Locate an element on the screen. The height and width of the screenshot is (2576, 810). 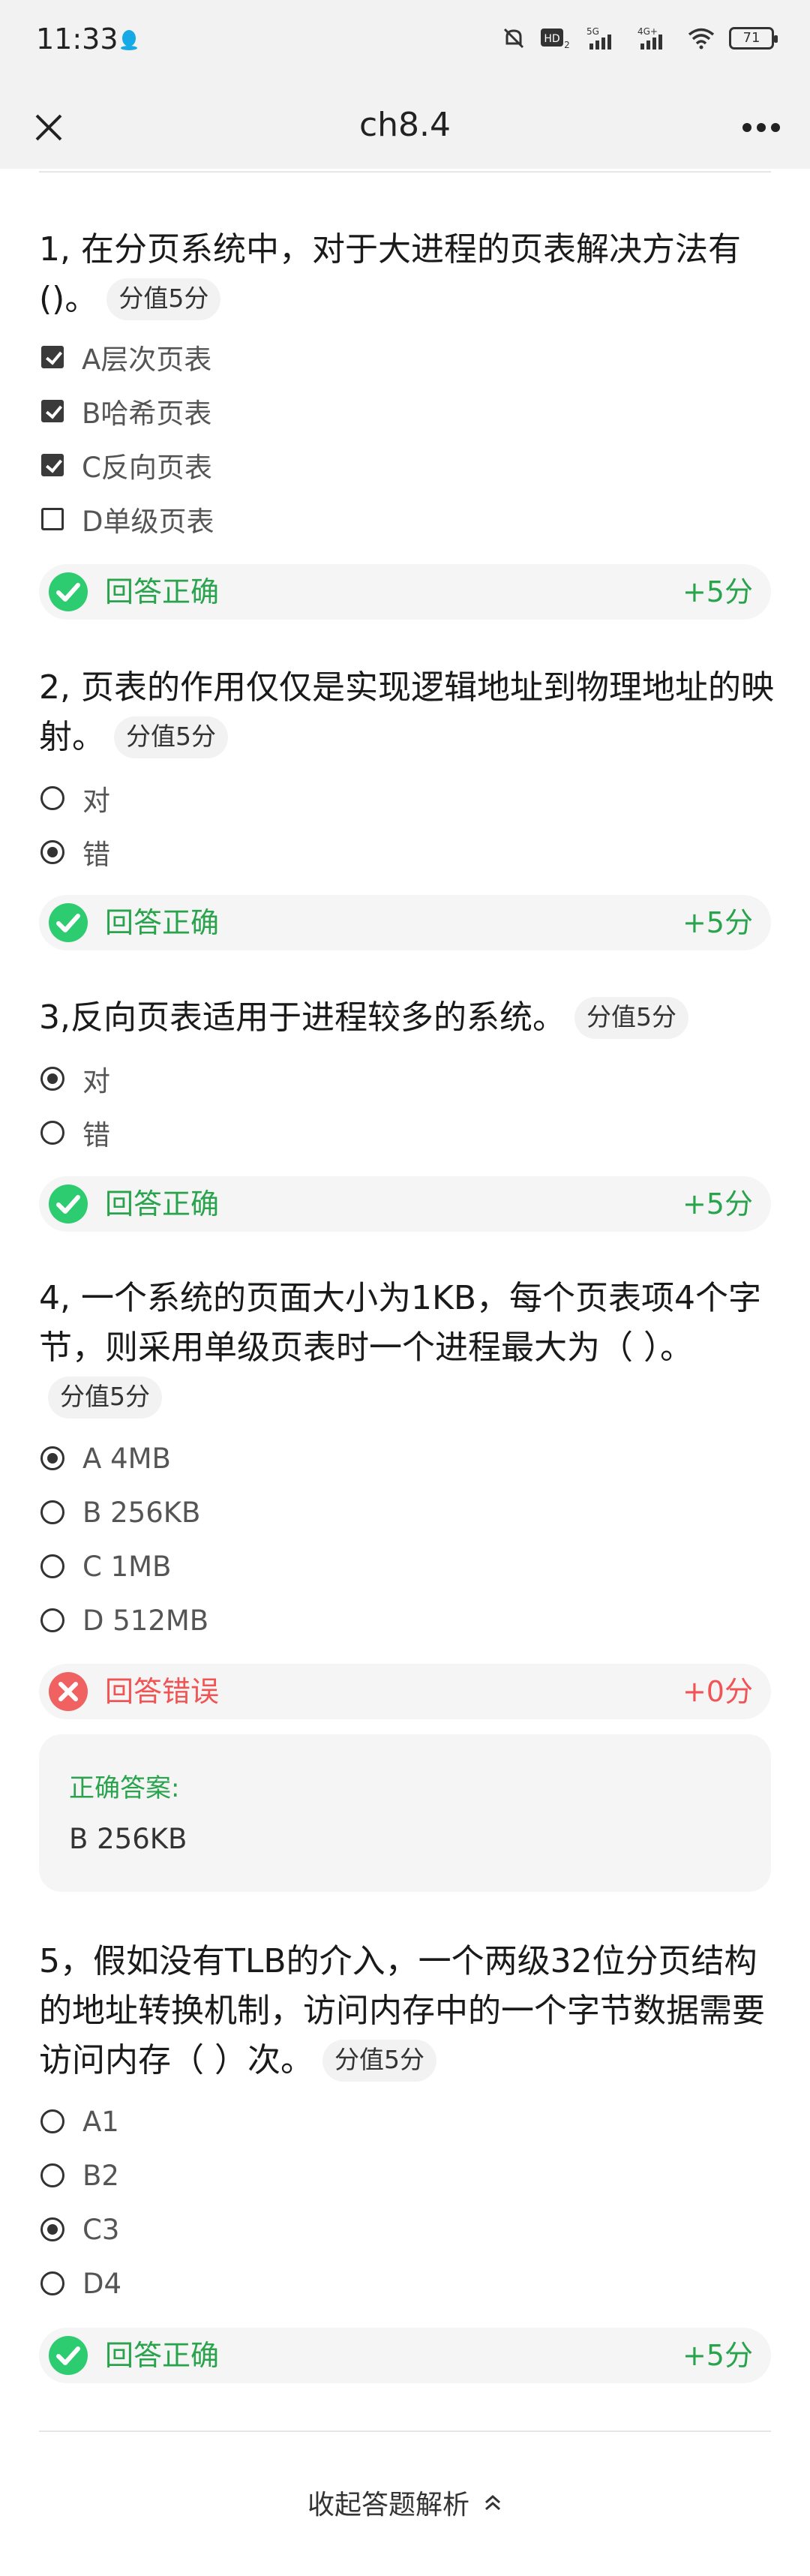
question-2-score-tag: 分值5分 is located at coordinates (171, 737).